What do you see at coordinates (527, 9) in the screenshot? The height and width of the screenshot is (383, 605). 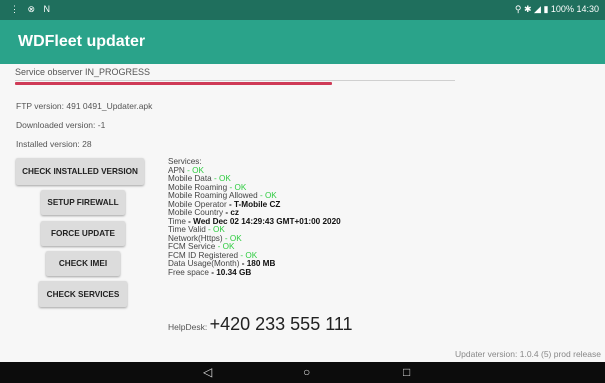 I see `bluetooth-icon: ✱` at bounding box center [527, 9].